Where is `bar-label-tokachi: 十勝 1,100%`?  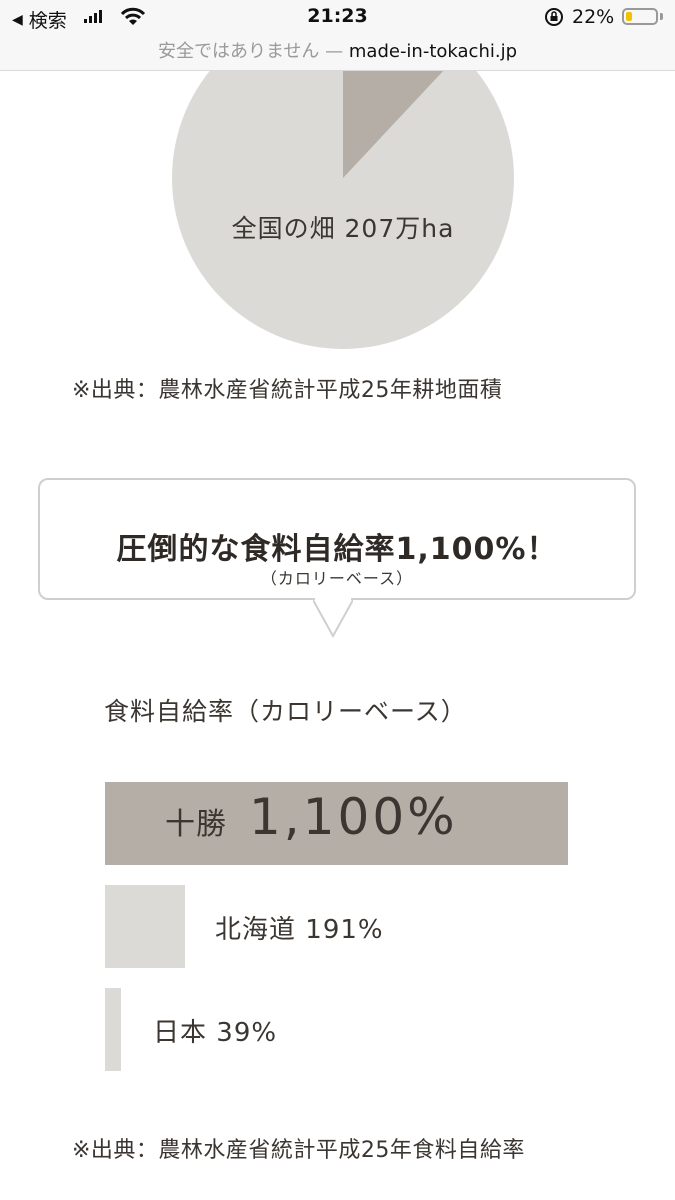
bar-label-tokachi: 十勝 1,100% is located at coordinates (311, 817).